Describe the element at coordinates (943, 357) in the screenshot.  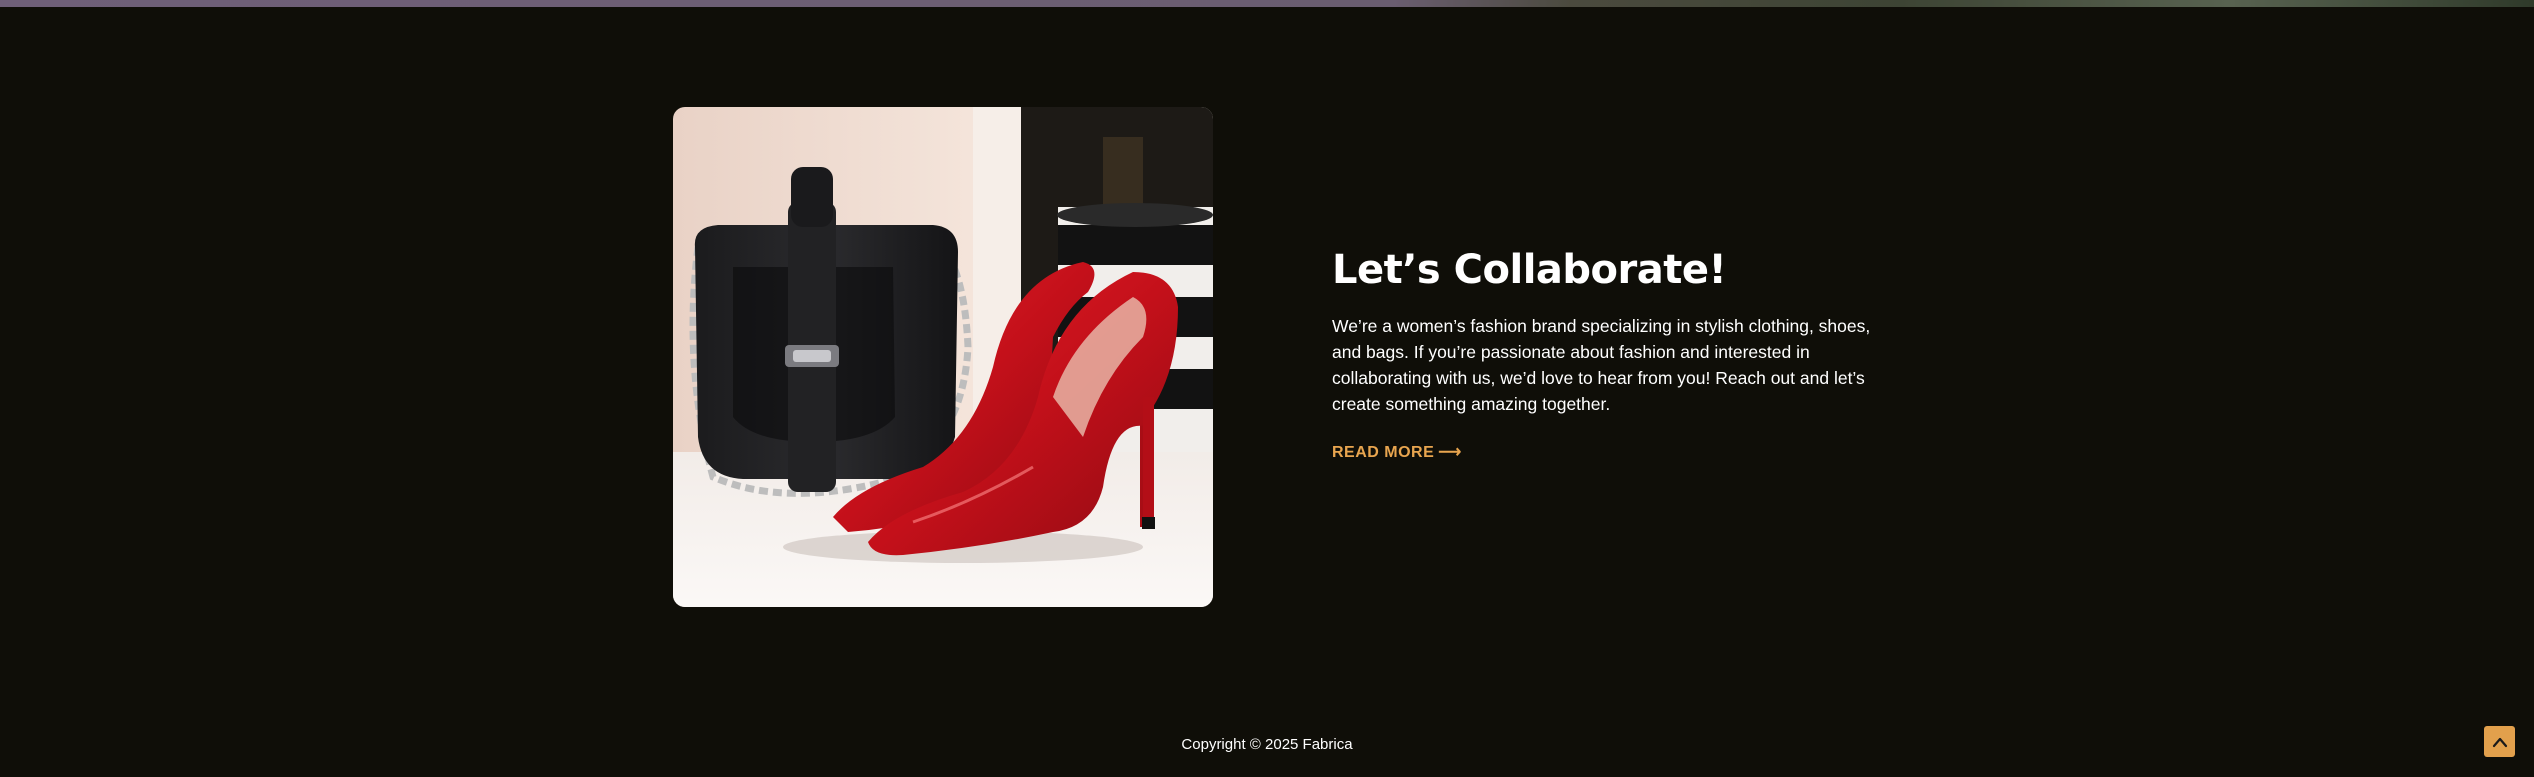
I see `collaborate-image` at that location.